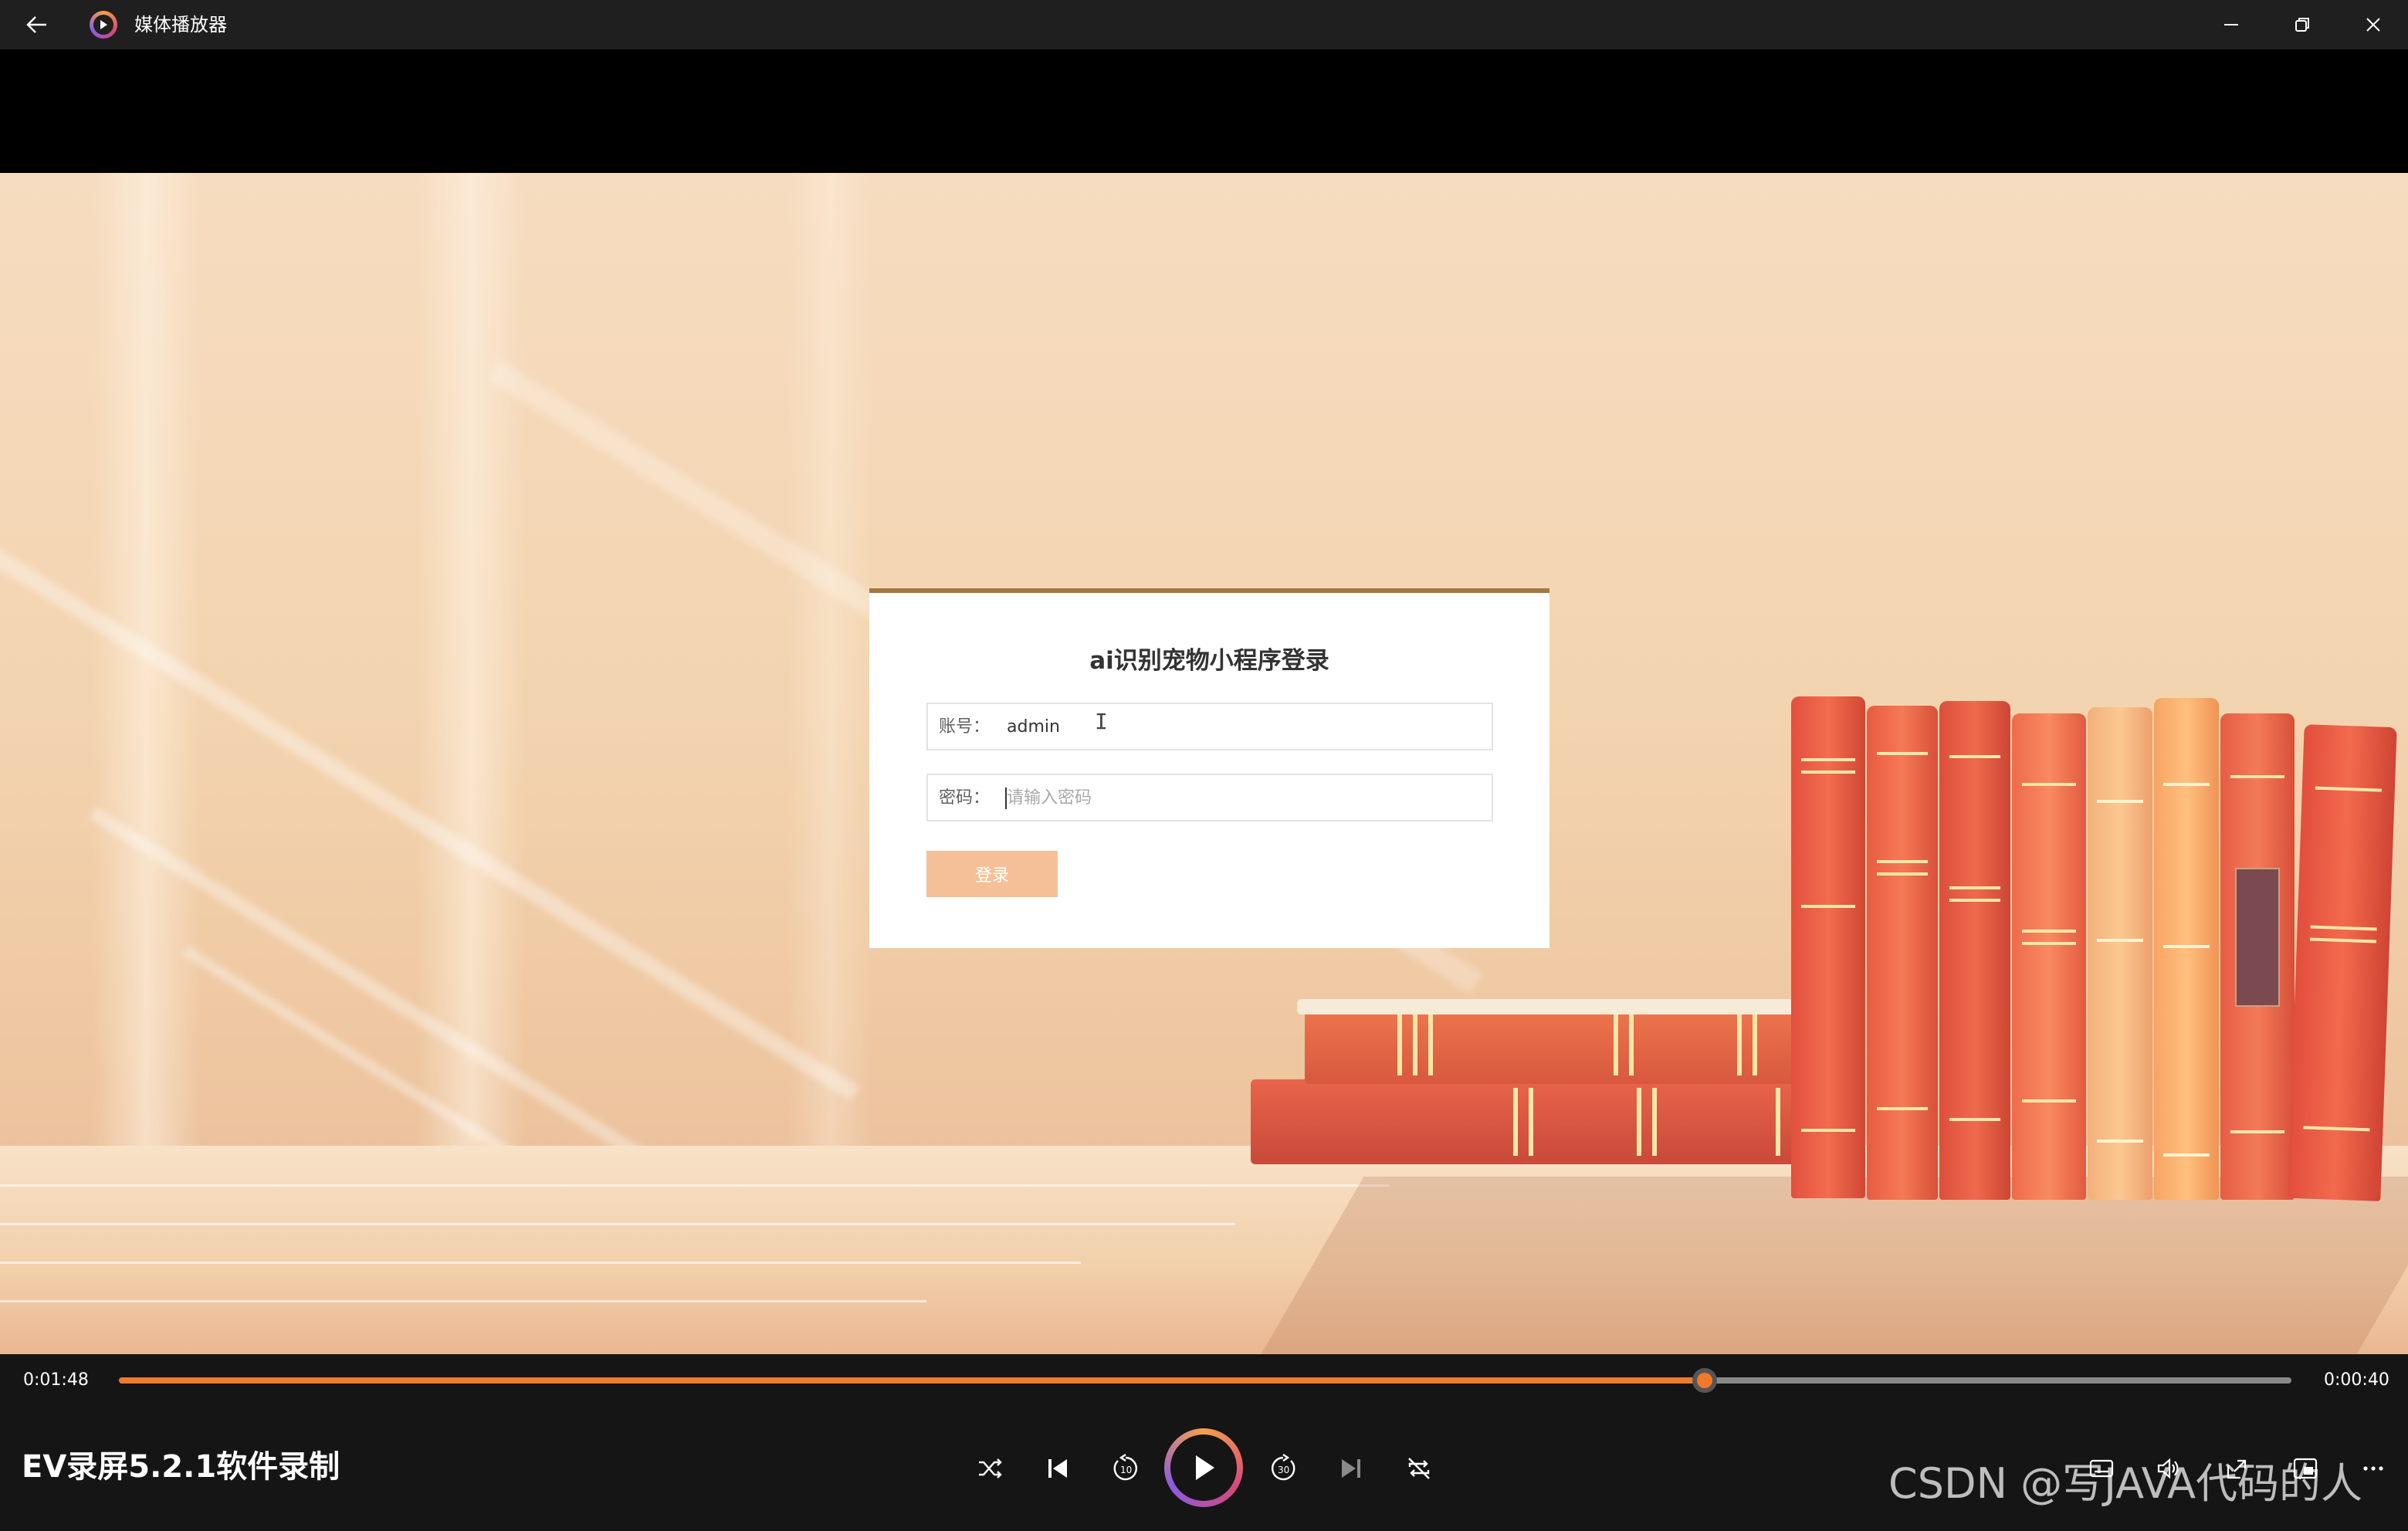  I want to click on repeat-button, so click(1419, 1468).